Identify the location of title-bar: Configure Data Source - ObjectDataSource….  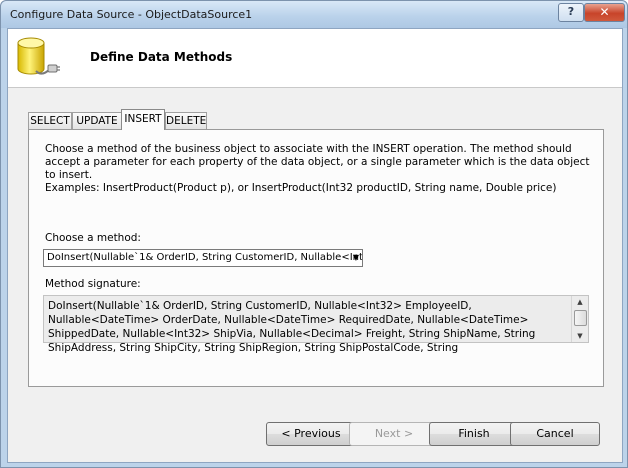
(314, 14).